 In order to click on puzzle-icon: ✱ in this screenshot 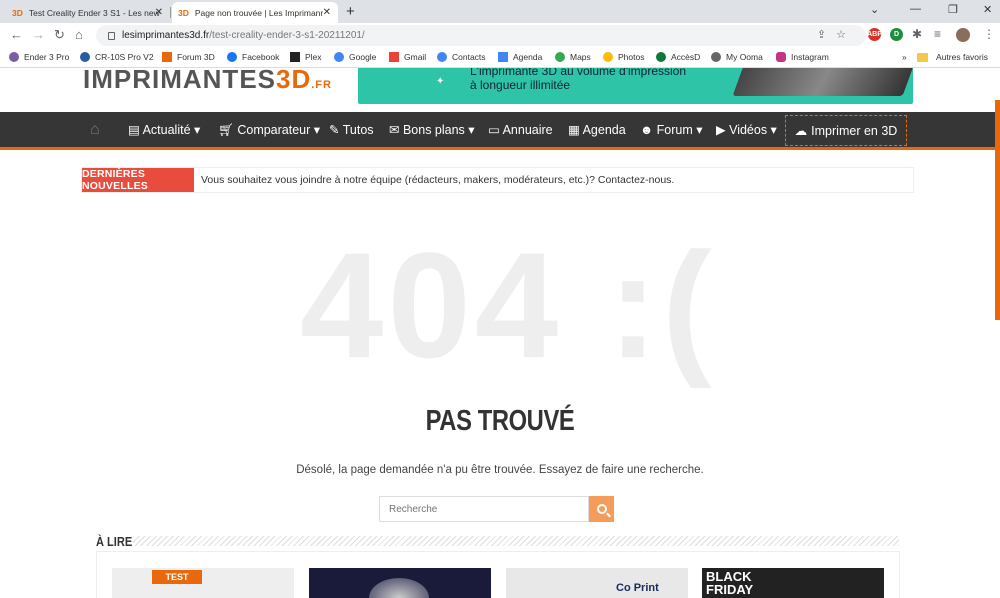, I will do `click(917, 34)`.